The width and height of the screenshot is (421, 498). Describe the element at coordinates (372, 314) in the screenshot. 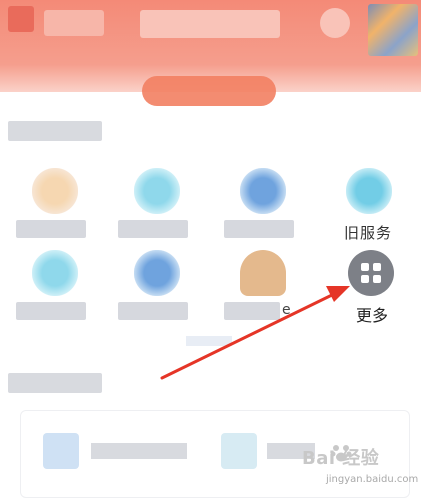

I see `more-label: 更多` at that location.